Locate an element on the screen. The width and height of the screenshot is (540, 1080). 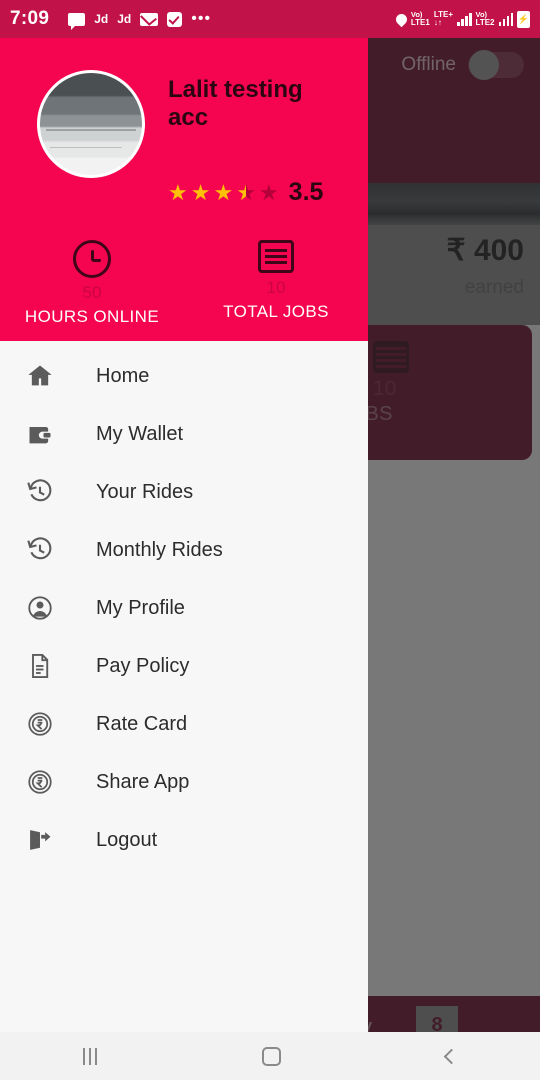
rating-row: ★ ★ ★ ★ ★ 3.5 is located at coordinates (245, 192).